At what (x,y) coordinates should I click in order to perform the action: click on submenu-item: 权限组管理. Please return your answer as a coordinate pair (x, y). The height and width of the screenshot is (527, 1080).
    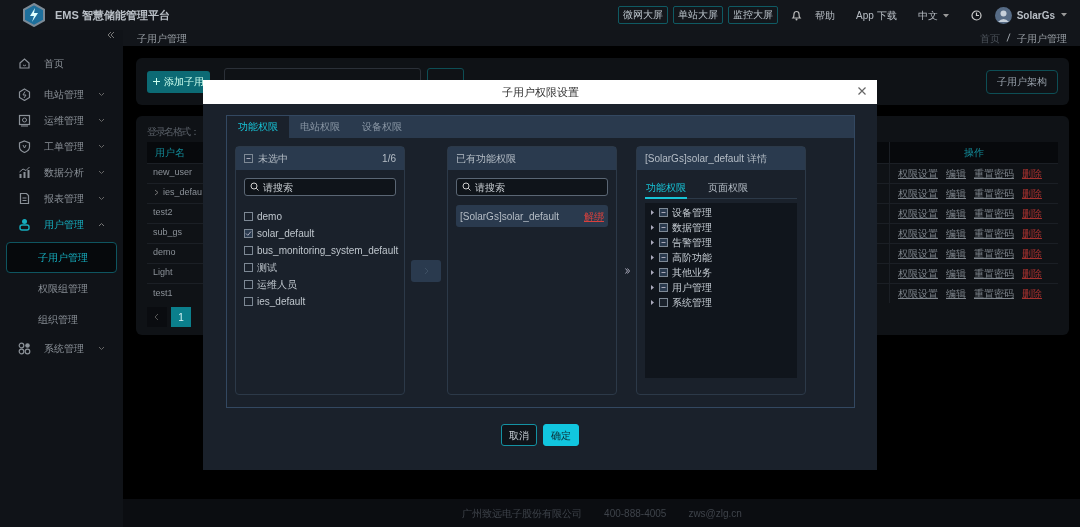
    Looking at the image, I should click on (61, 288).